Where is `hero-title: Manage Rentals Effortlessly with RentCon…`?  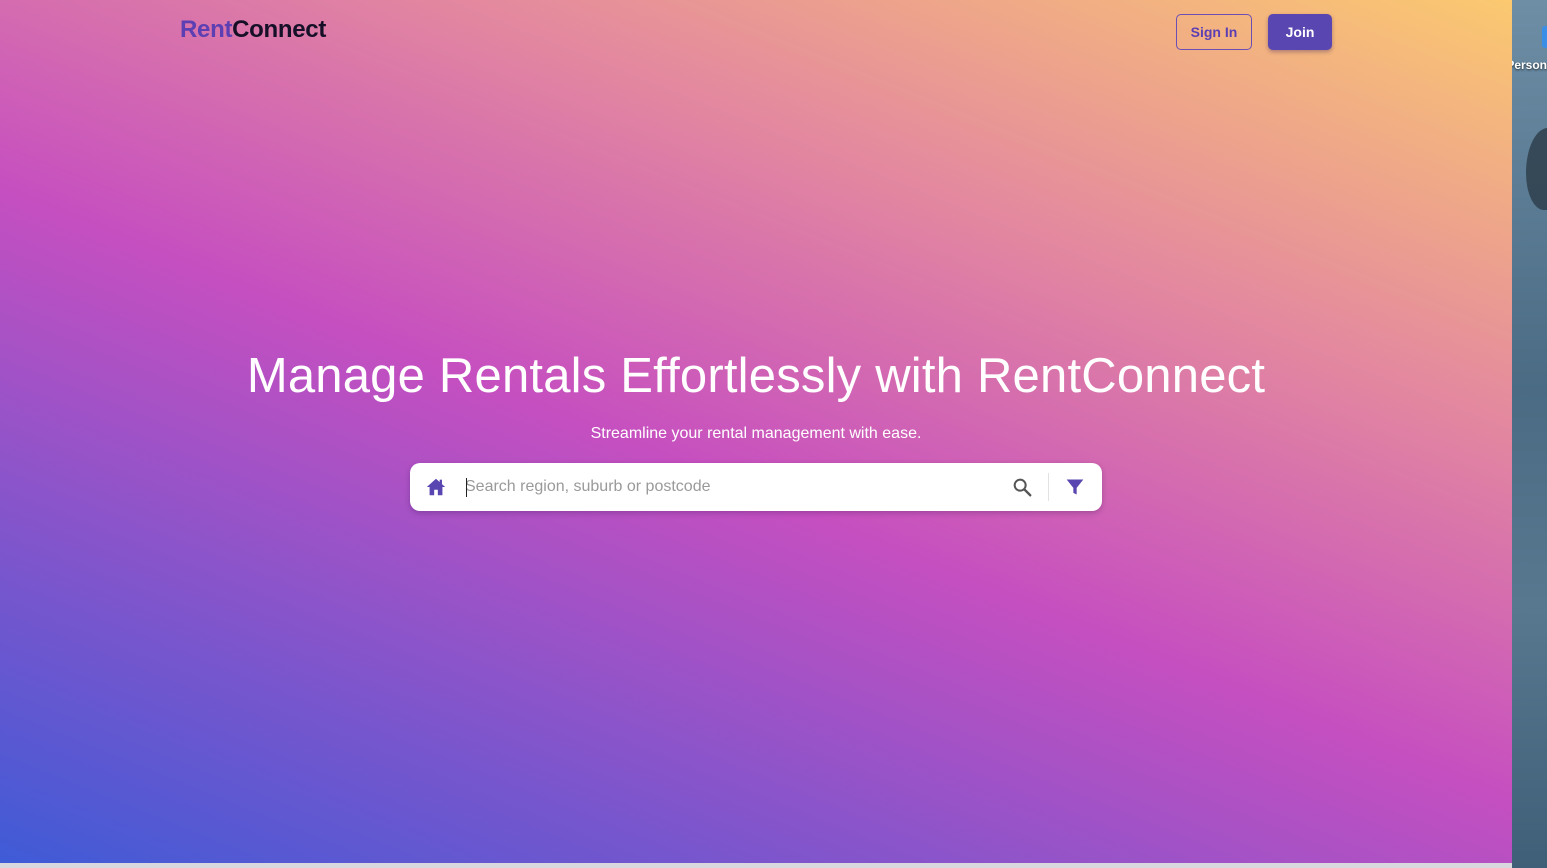 hero-title: Manage Rentals Effortlessly with RentCon… is located at coordinates (756, 376).